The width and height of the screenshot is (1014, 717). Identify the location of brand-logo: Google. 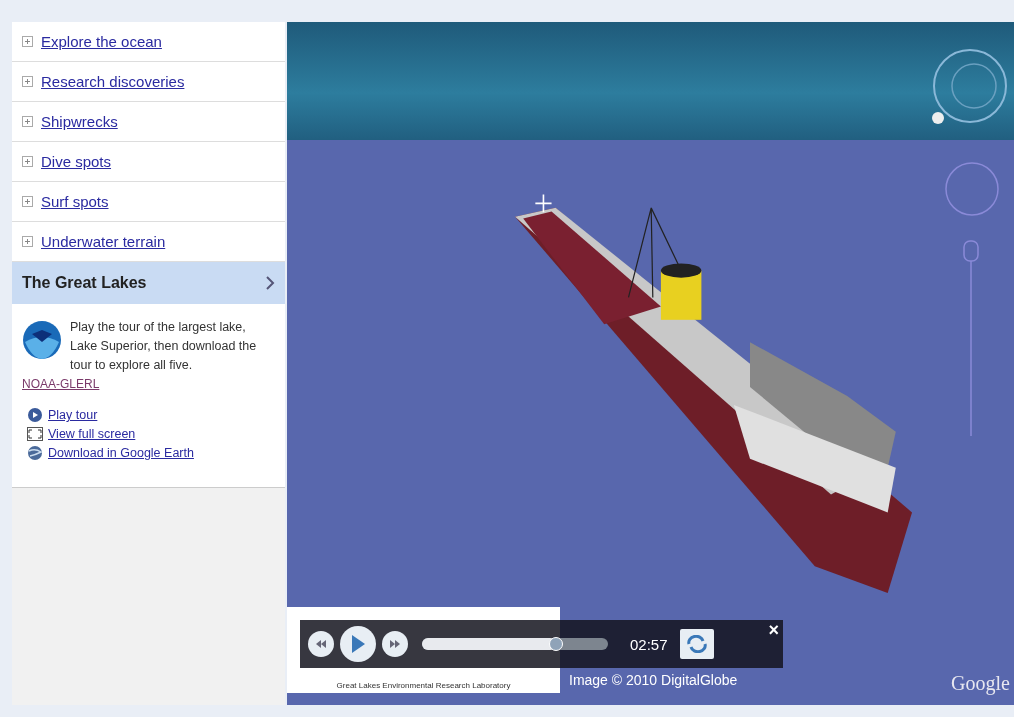
(980, 683).